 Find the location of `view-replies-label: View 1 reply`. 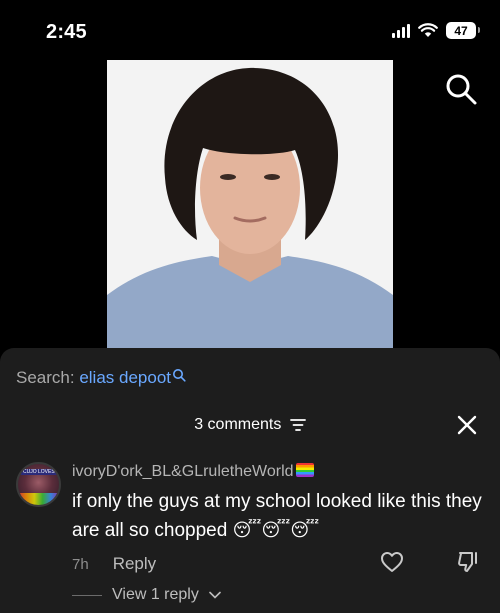

view-replies-label: View 1 reply is located at coordinates (155, 594).